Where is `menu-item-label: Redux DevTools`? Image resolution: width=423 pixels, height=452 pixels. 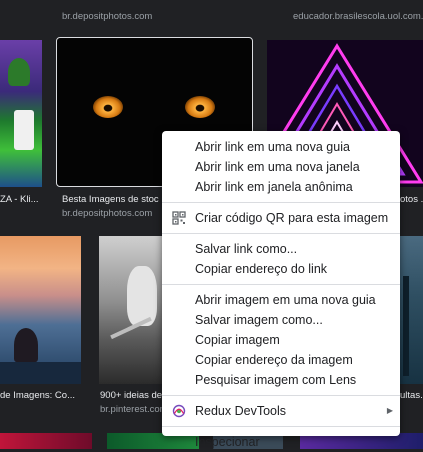 menu-item-label: Redux DevTools is located at coordinates (241, 411).